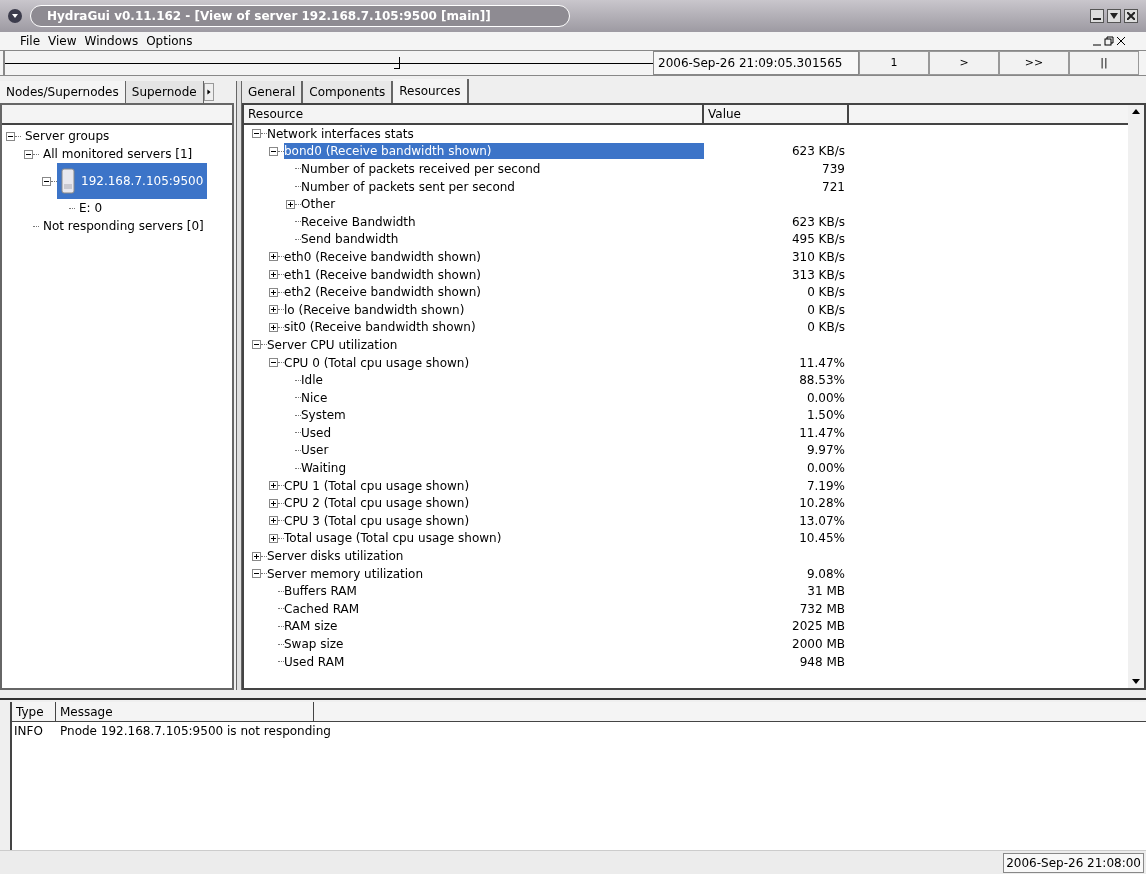  Describe the element at coordinates (324, 468) in the screenshot. I see `resource-name: Waiting` at that location.